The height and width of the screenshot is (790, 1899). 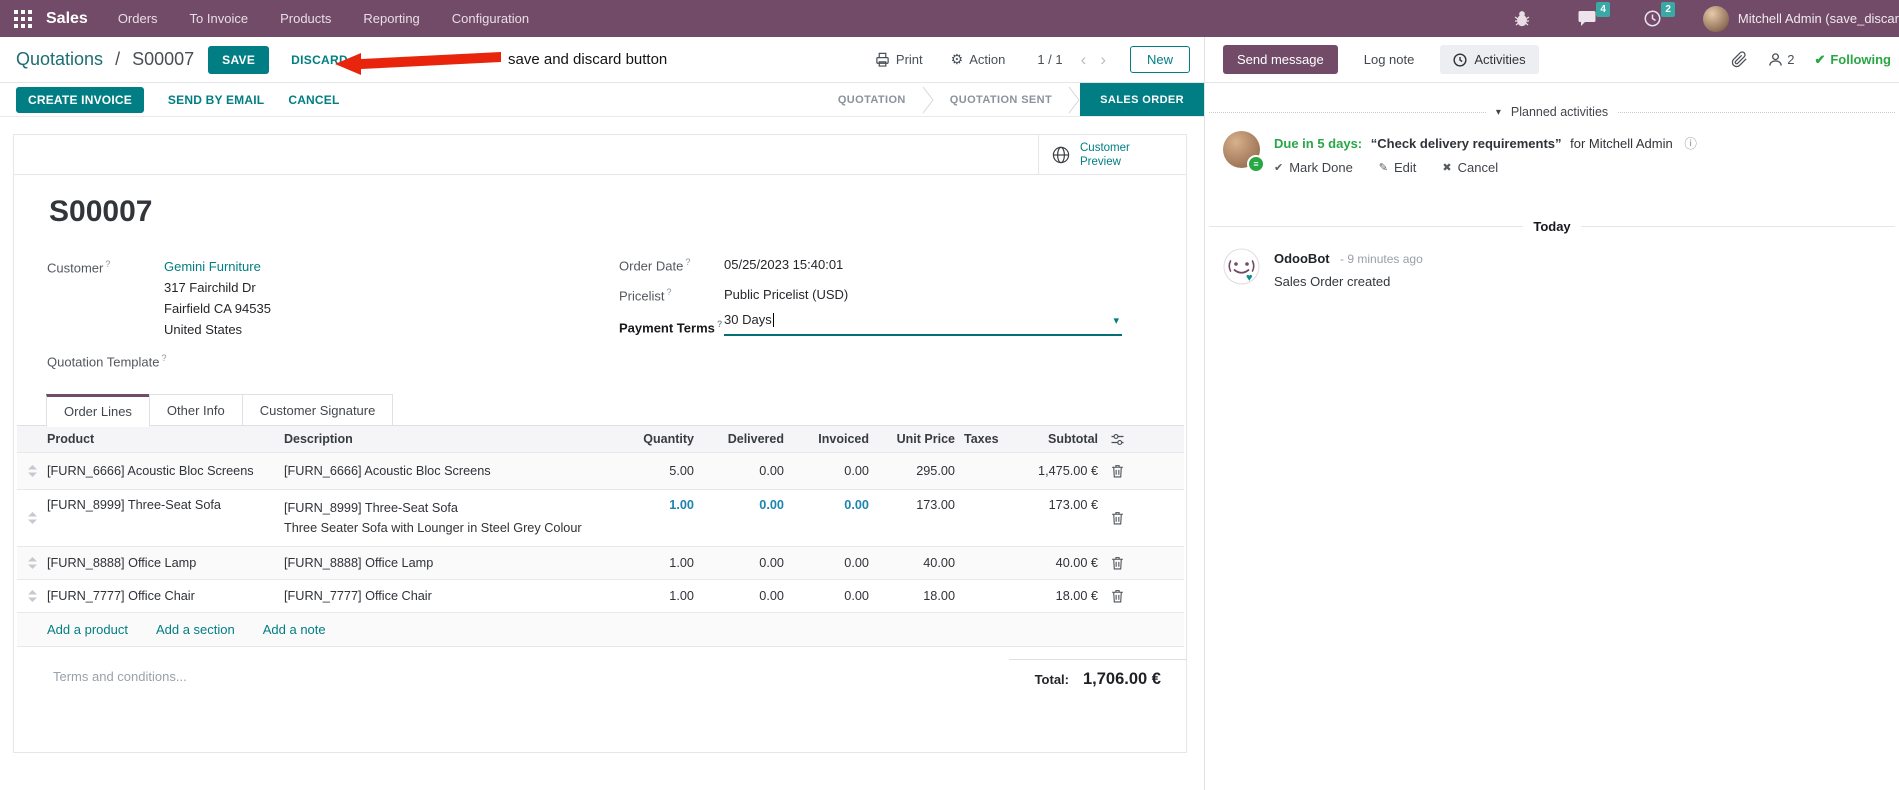 What do you see at coordinates (460, 471) in the screenshot?
I see `cell-description: [FURN_6666] Acoustic Bloc Screens` at bounding box center [460, 471].